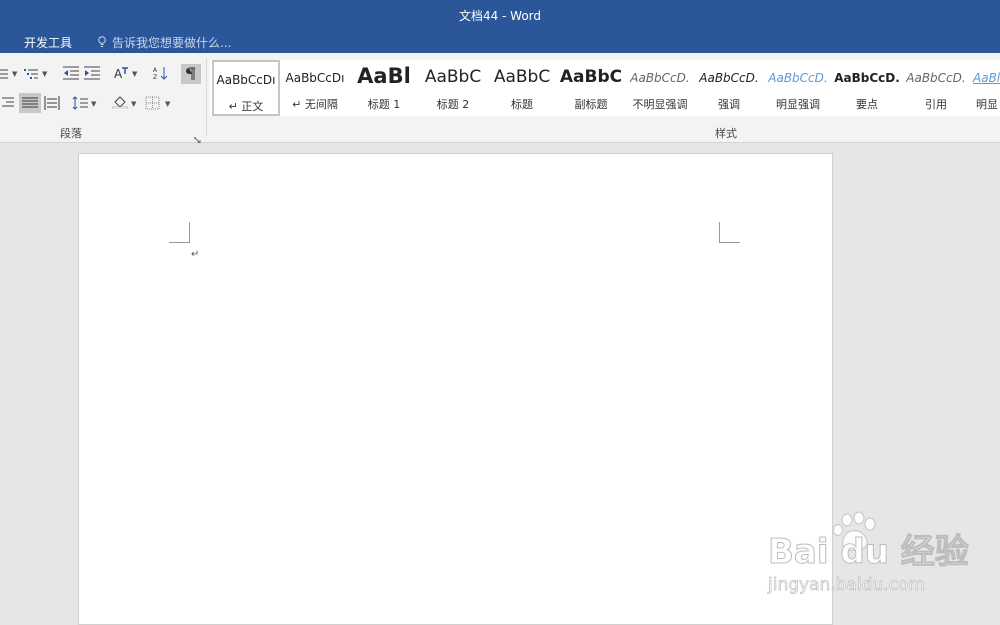 This screenshot has width=1000, height=625. I want to click on style-intense-quote: AaBl 明显, so click(985, 88).